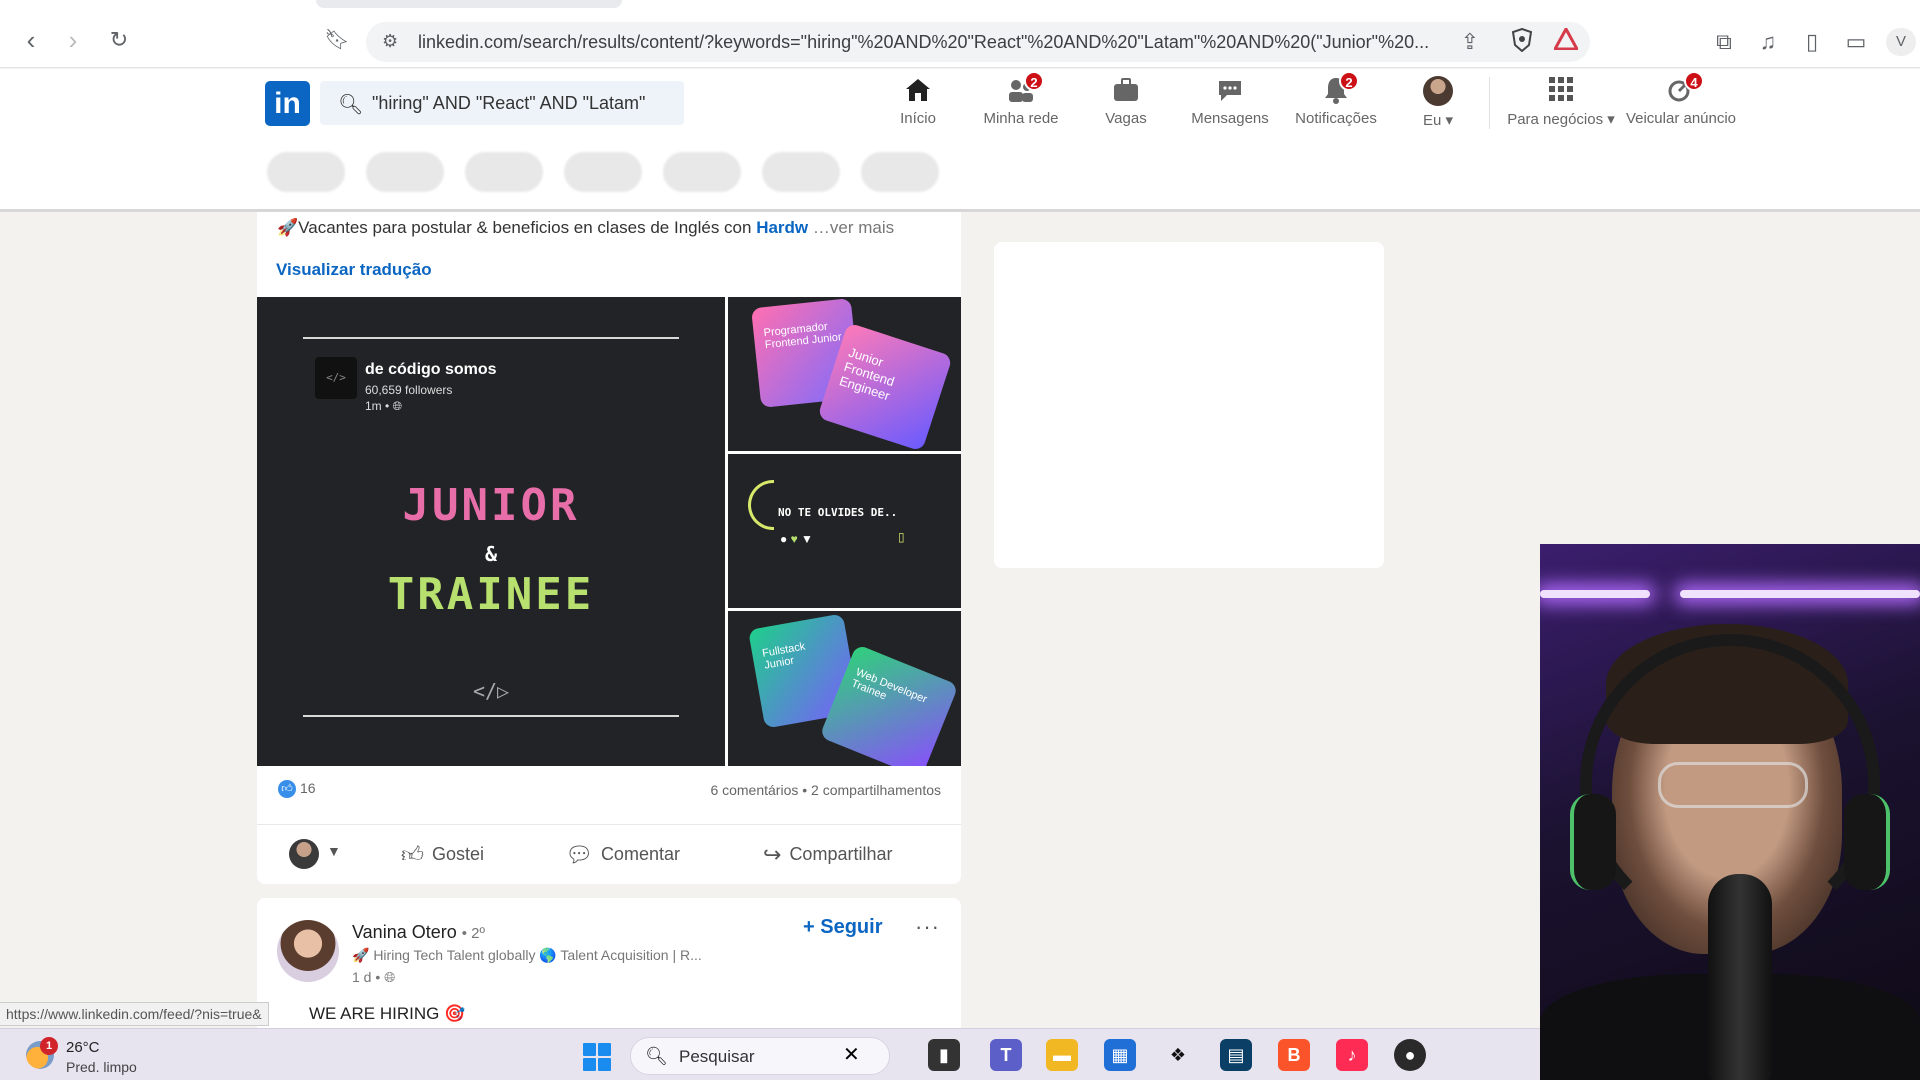  What do you see at coordinates (1120, 1055) in the screenshot?
I see `store-icon: ▦` at bounding box center [1120, 1055].